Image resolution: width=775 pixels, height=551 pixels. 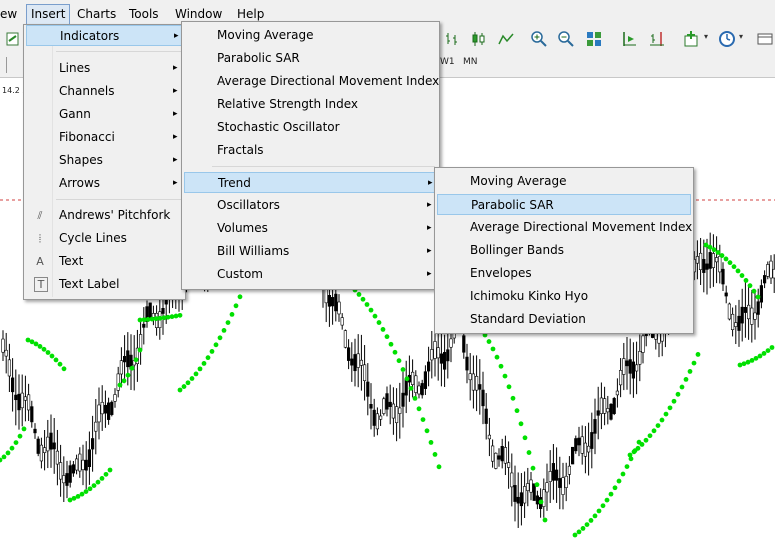 What do you see at coordinates (104, 183) in the screenshot?
I see `insert-menu-item-arrows: Arrows ▸` at bounding box center [104, 183].